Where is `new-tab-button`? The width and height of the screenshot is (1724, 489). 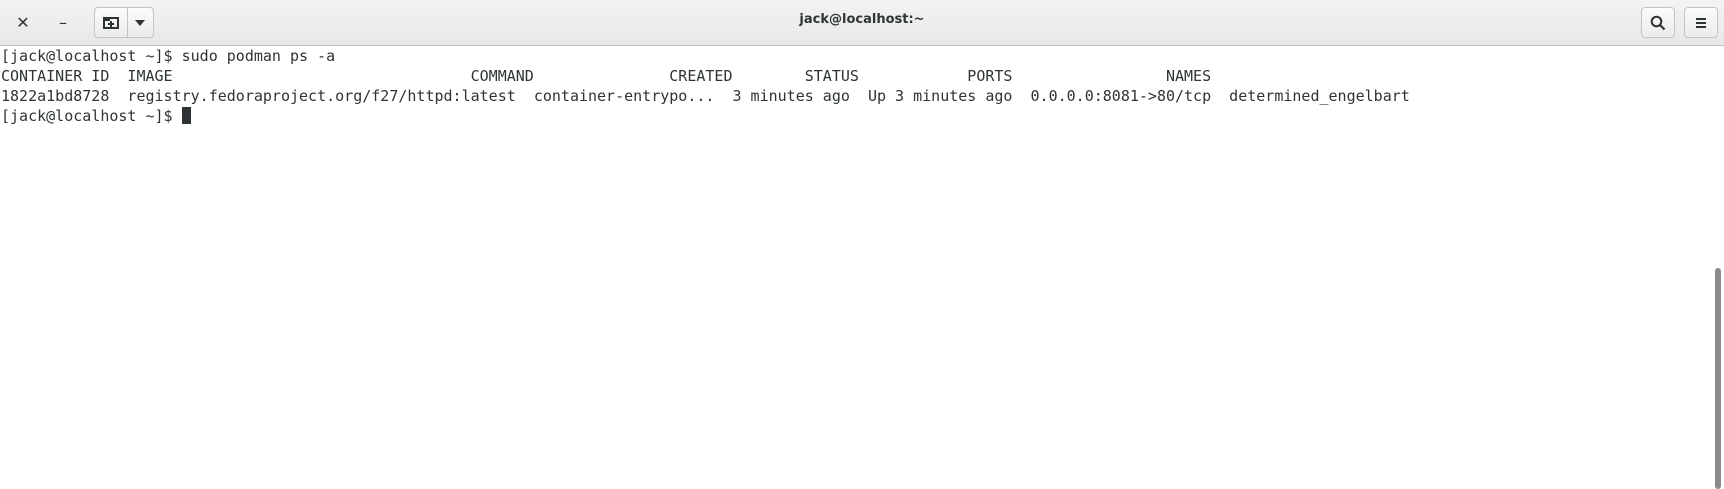 new-tab-button is located at coordinates (111, 22).